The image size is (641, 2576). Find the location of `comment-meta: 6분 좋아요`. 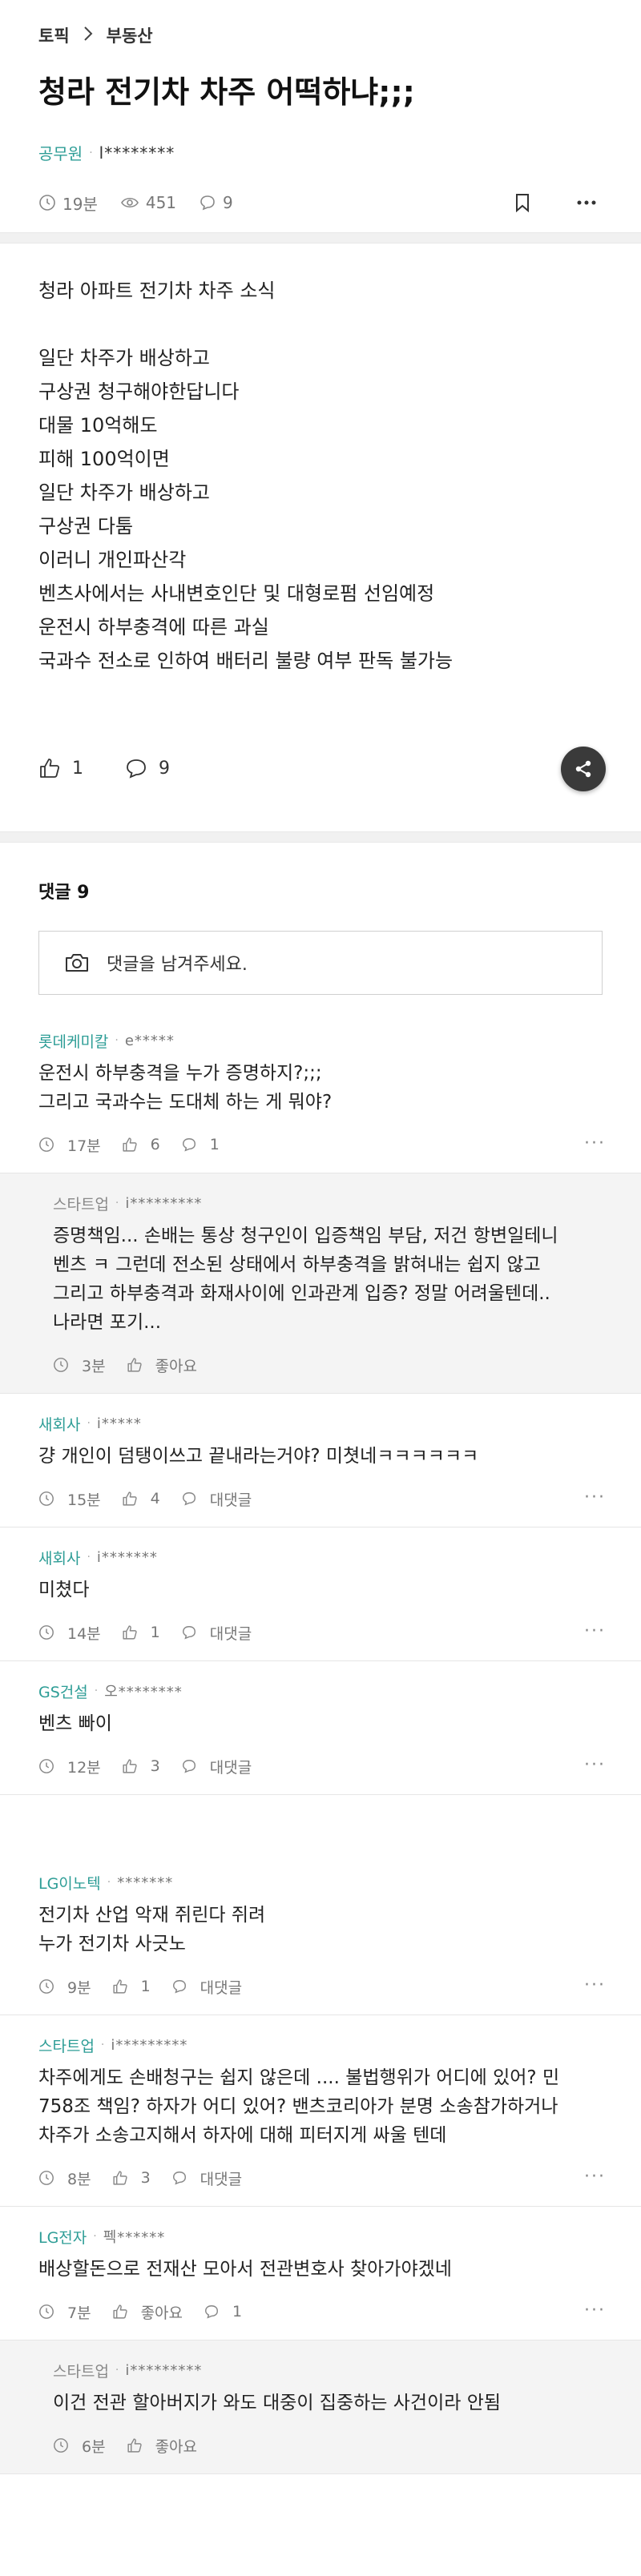

comment-meta: 6분 좋아요 is located at coordinates (328, 2445).